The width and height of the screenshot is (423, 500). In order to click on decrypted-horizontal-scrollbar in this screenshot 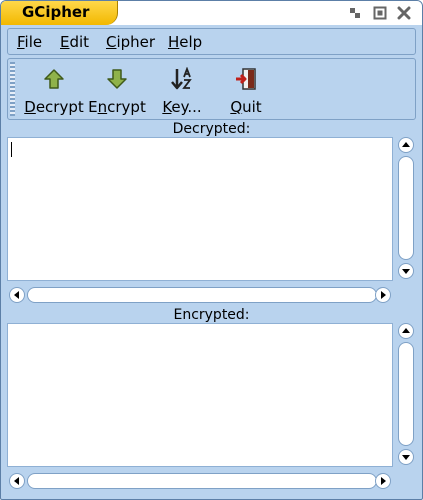, I will do `click(200, 295)`.